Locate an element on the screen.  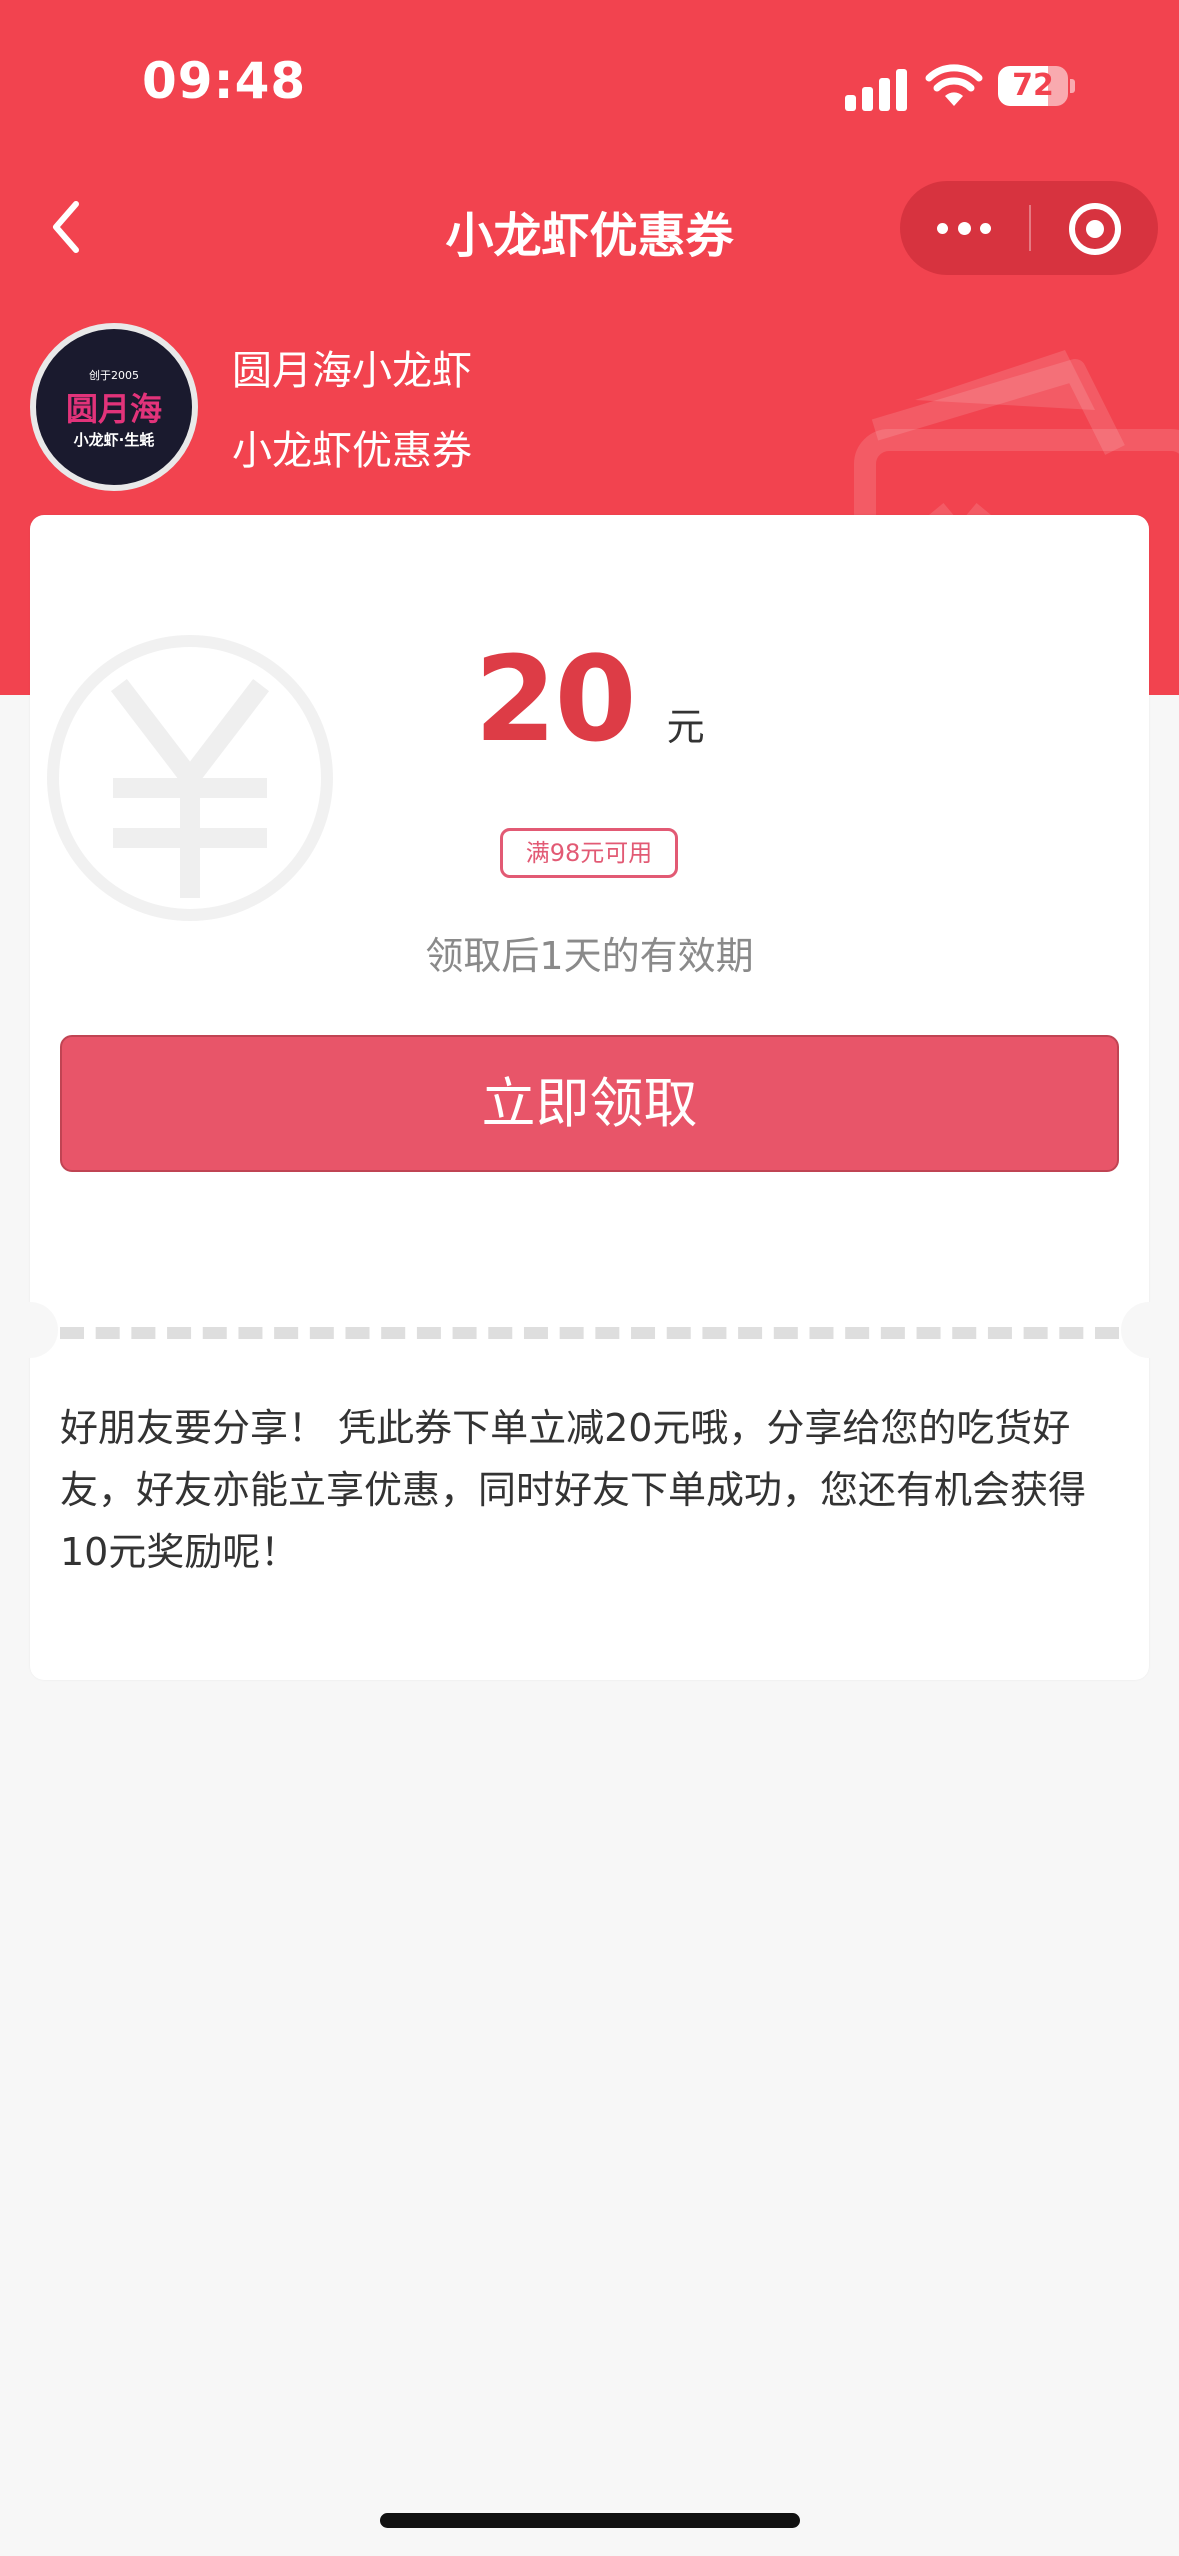
mini-program-capsule is located at coordinates (1029, 228).